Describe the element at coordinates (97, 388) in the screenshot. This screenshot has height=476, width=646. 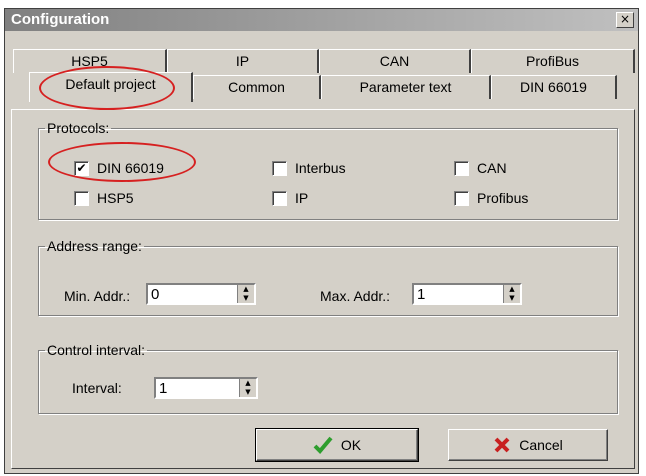
I see `interval-label: Interval:` at that location.